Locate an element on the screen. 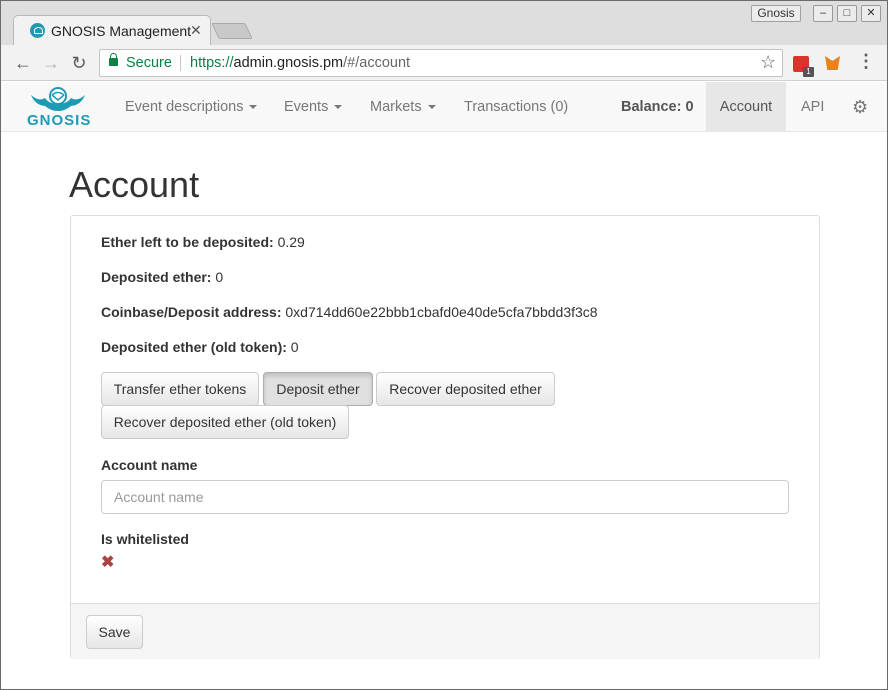  field-label: Coinbase/Deposit address: is located at coordinates (191, 312).